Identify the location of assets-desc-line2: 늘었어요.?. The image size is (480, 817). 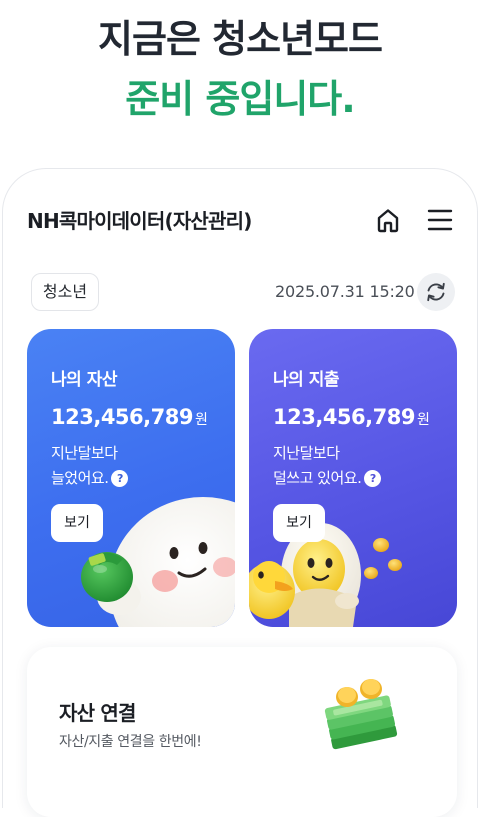
(90, 477).